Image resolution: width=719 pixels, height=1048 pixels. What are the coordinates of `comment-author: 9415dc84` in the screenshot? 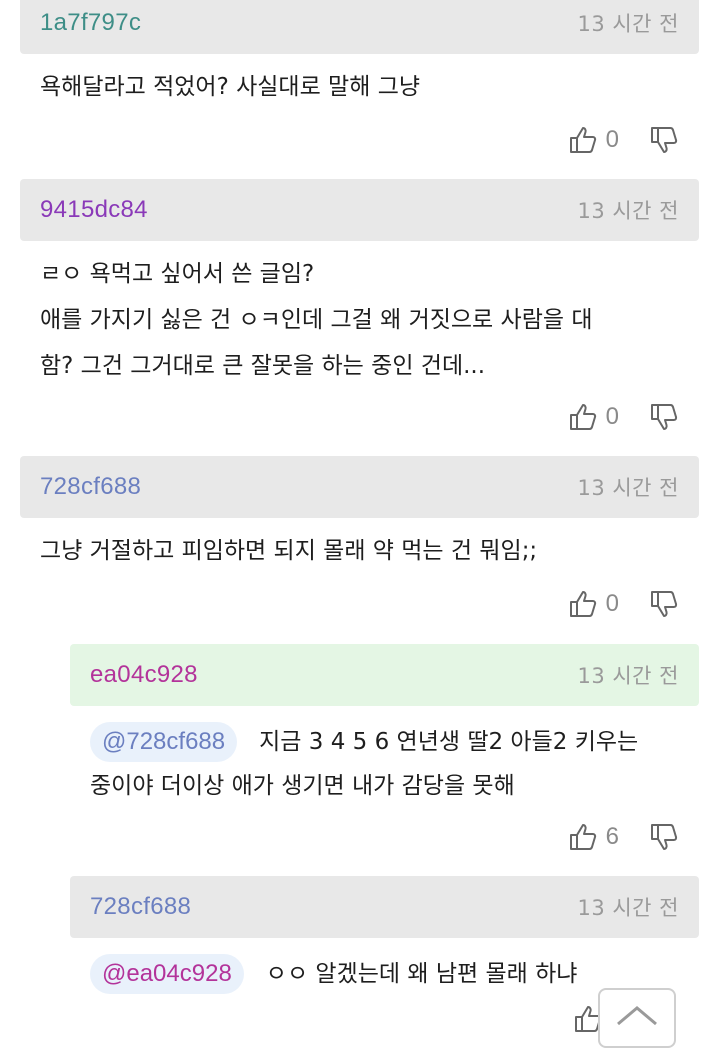 It's located at (94, 210).